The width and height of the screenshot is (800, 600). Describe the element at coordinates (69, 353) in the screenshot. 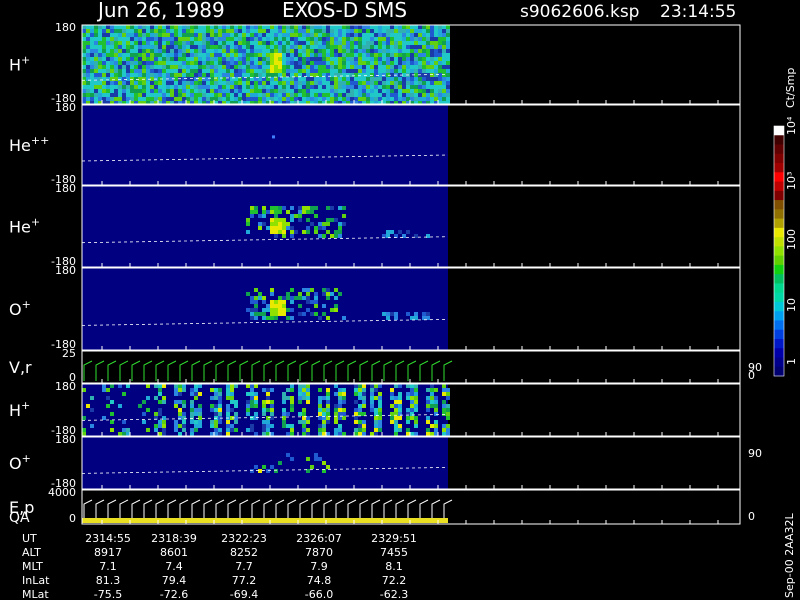

I see `y-tick-top: 25` at that location.